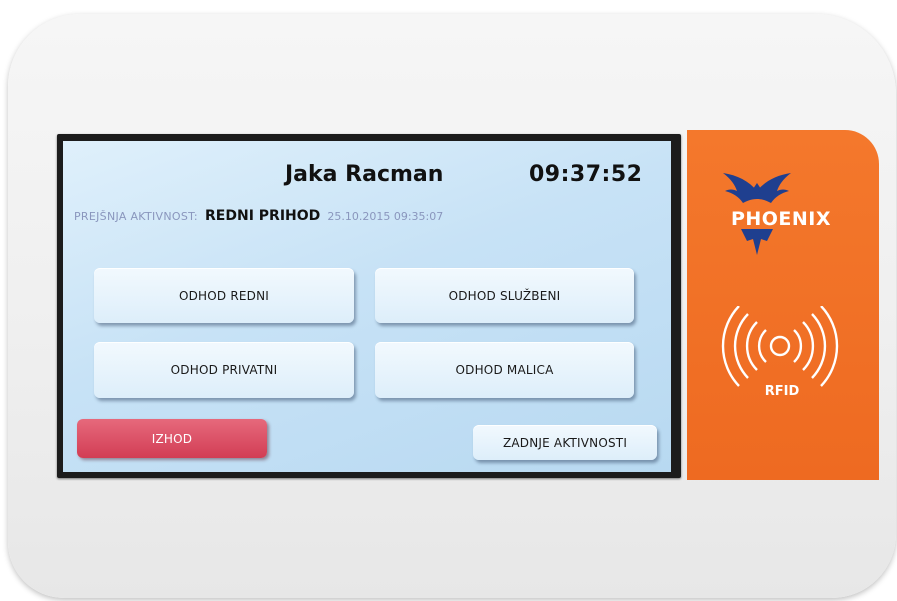  What do you see at coordinates (224, 295) in the screenshot?
I see `regular-departure-button: ODHOD REDNI` at bounding box center [224, 295].